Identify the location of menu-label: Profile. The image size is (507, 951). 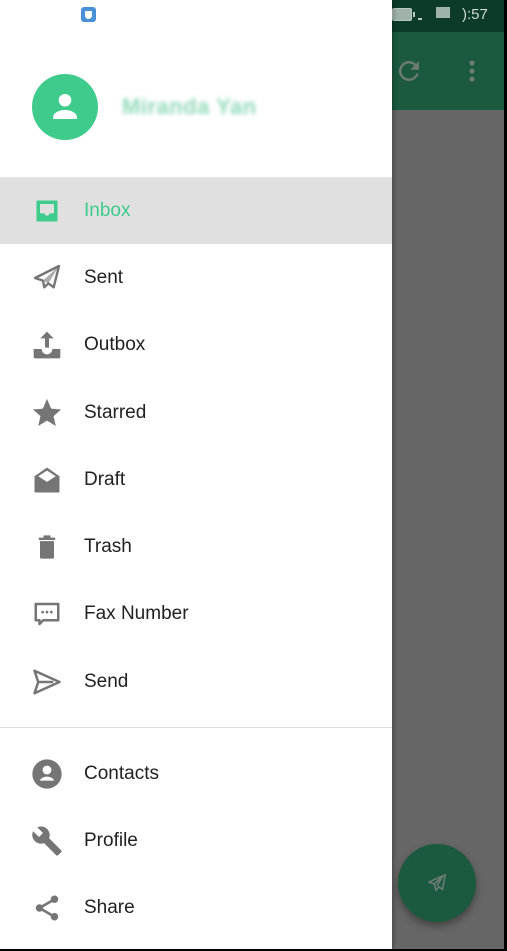
(111, 840).